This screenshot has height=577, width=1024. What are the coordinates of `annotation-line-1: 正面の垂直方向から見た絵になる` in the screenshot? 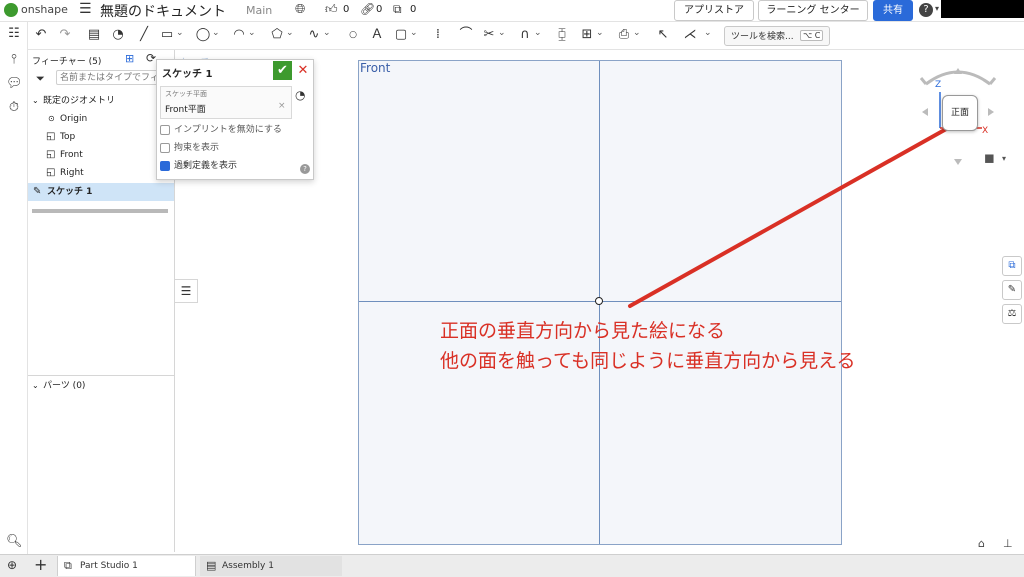 It's located at (583, 331).